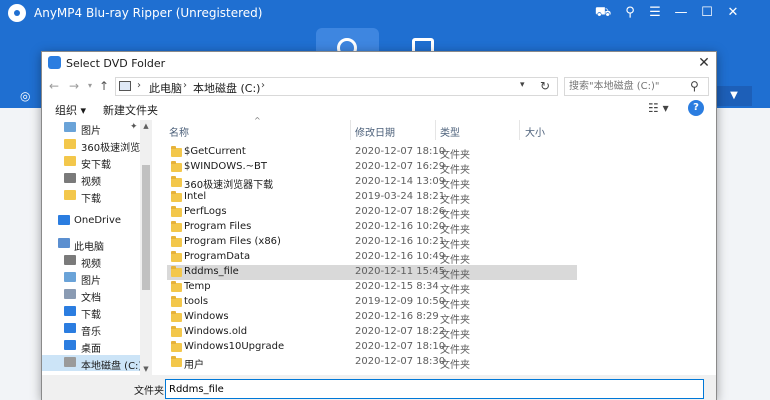  I want to click on help-icon: ?, so click(696, 108).